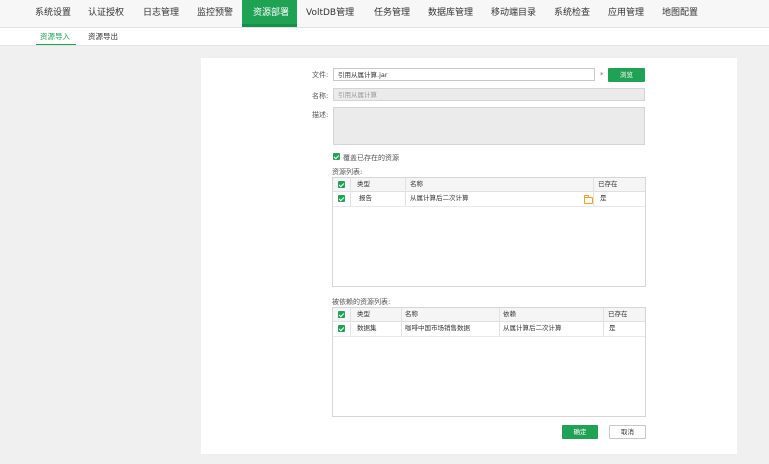  I want to click on dep-table-header, so click(489, 315).